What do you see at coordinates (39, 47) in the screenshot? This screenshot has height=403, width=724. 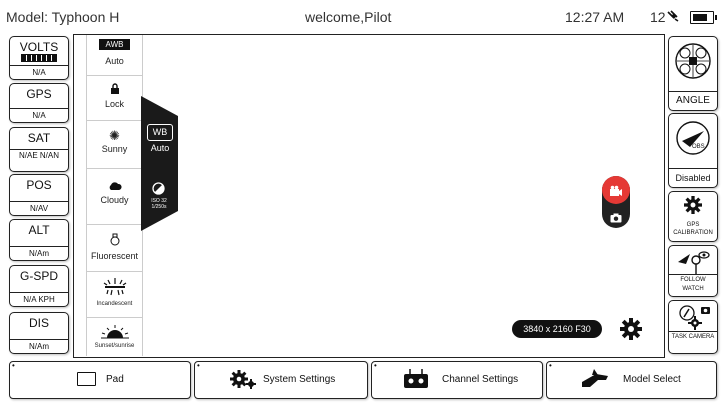 I see `volts-title: VOLTS` at bounding box center [39, 47].